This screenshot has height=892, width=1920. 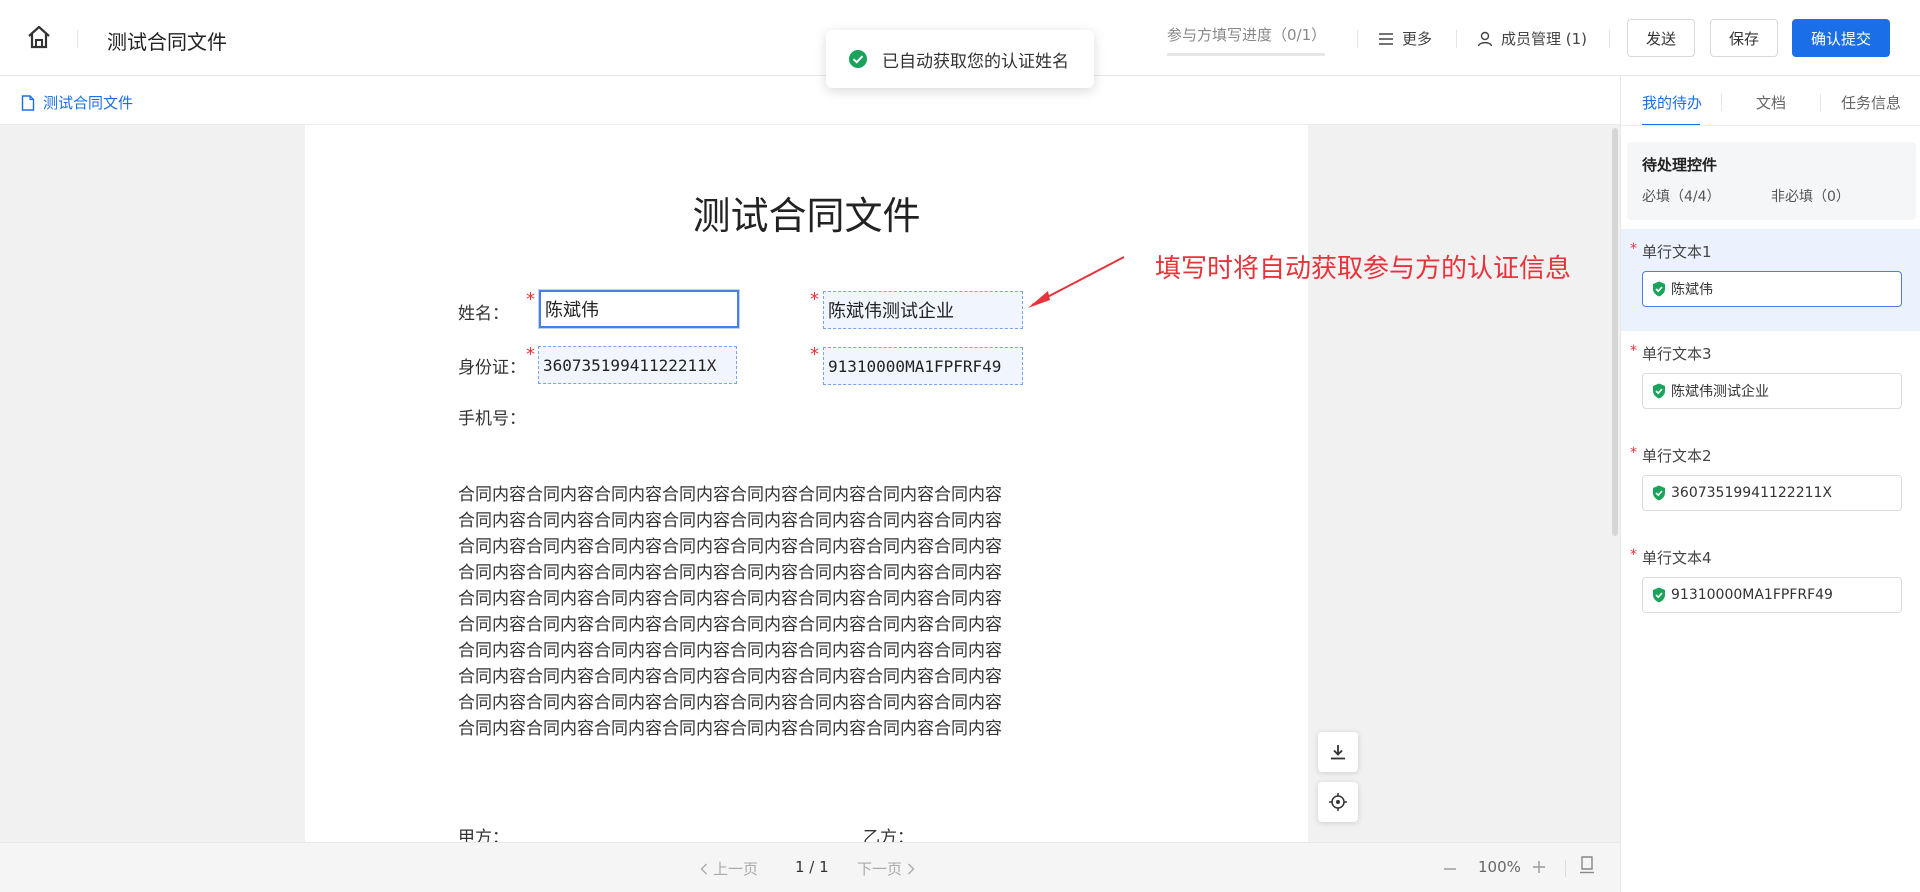 I want to click on party-a-label: 甲方：, so click(x=483, y=835).